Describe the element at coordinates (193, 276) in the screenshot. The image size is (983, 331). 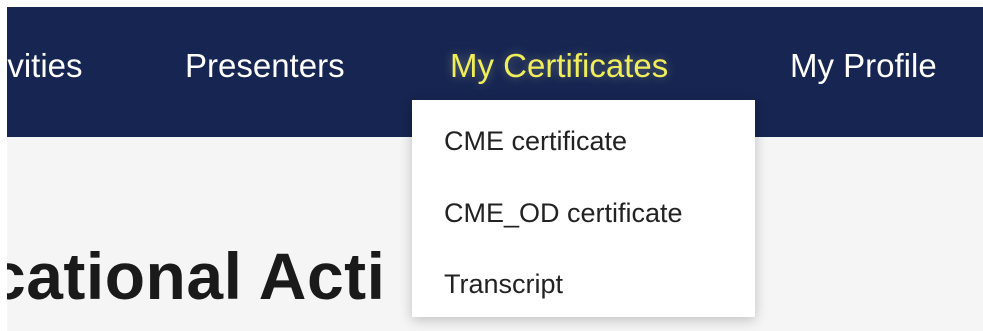
I see `page-title: cational Acti` at that location.